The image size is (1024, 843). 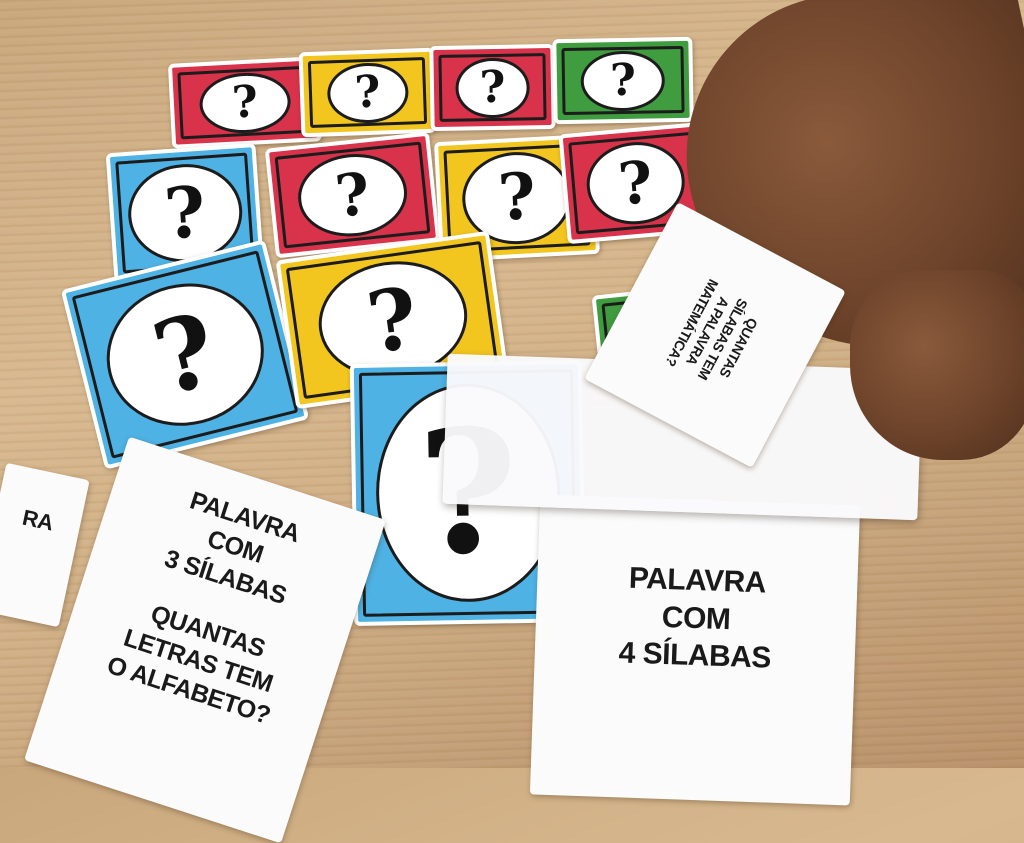 I want to click on question-card-red-2: ?, so click(x=492, y=87).